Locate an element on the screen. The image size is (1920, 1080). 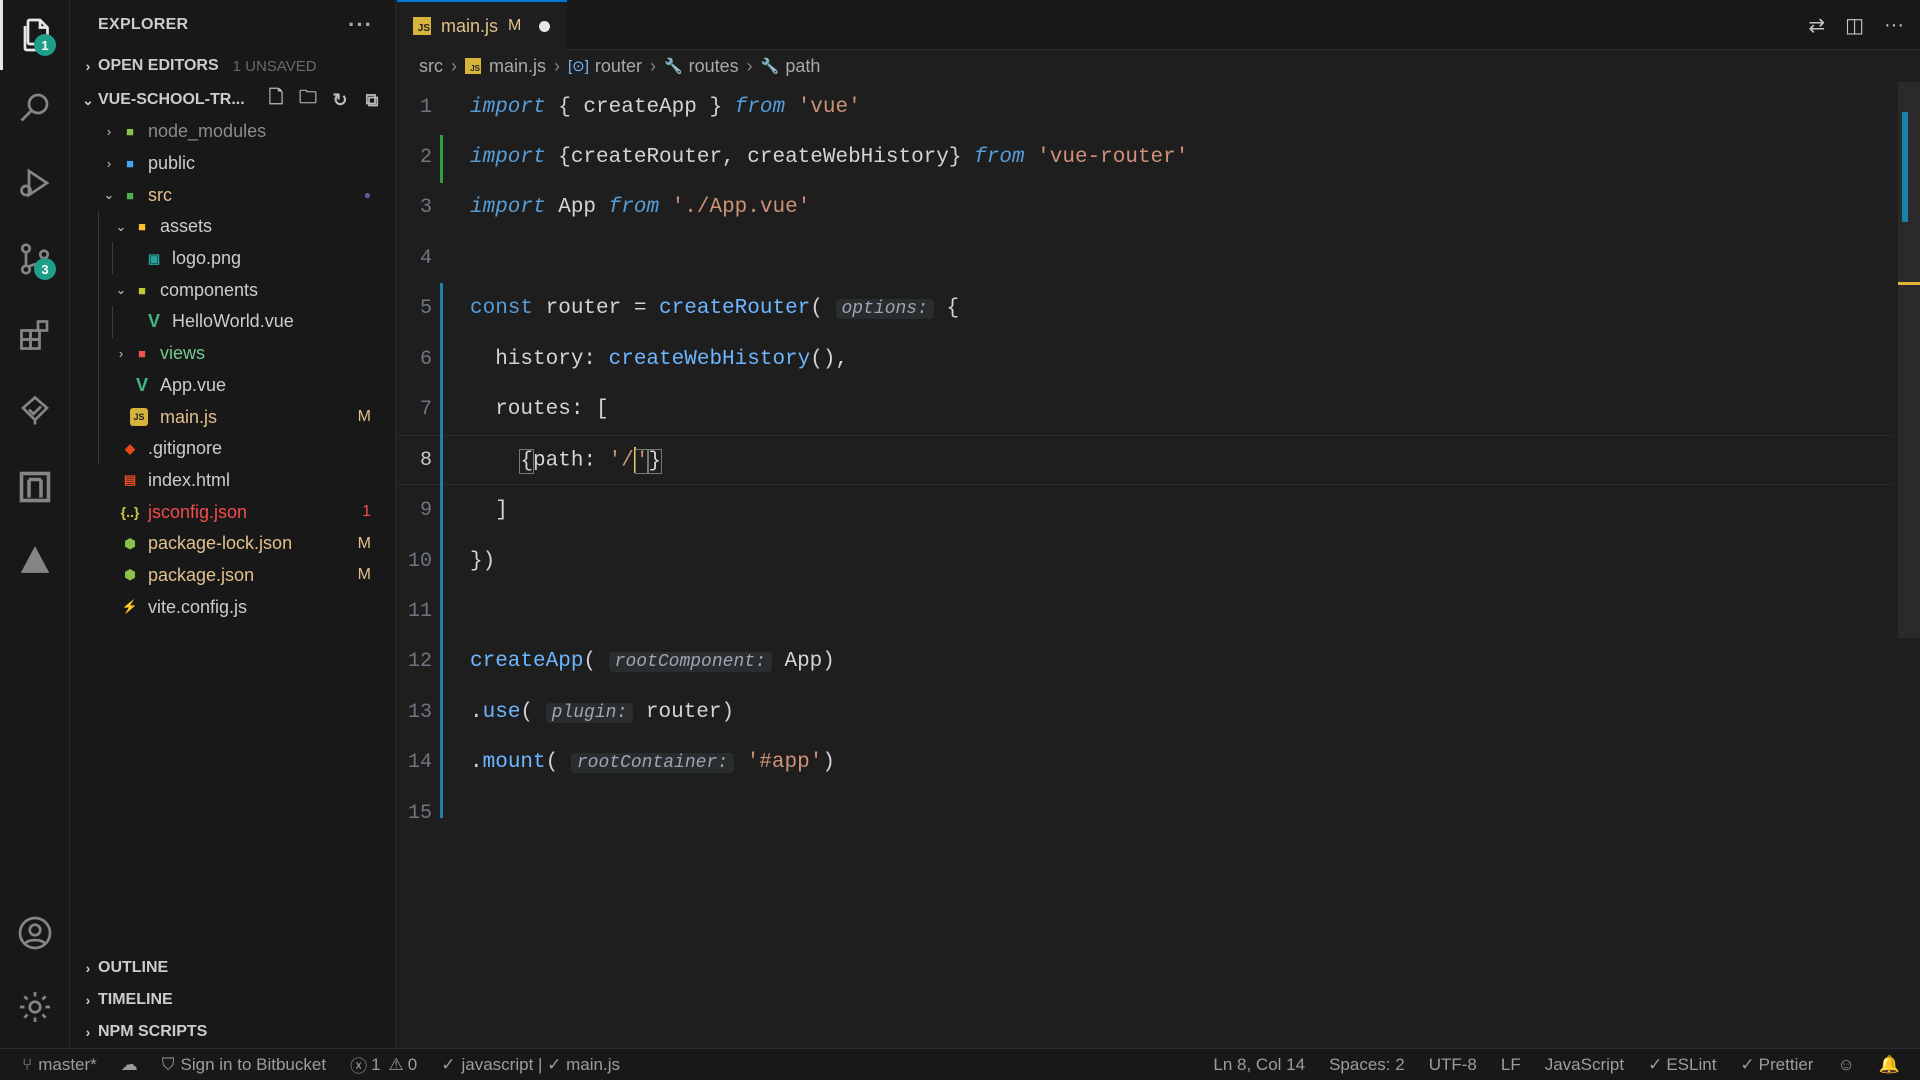
inlay-hint: rootContainer: is located at coordinates (652, 762).